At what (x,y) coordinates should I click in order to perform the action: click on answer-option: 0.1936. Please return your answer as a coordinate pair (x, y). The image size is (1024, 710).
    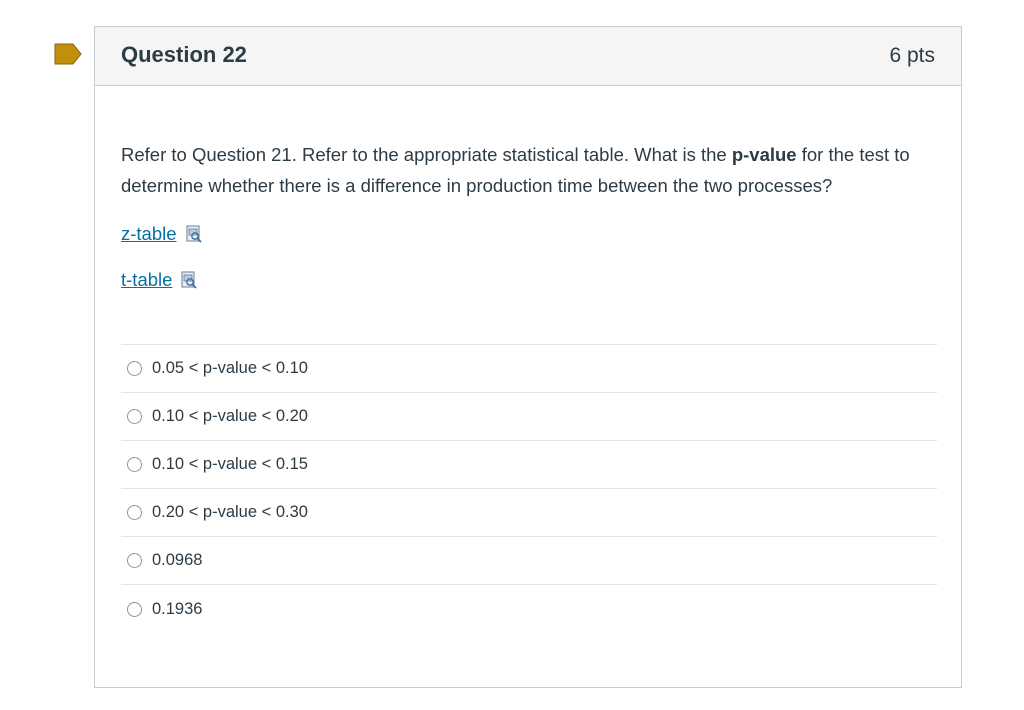
    Looking at the image, I should click on (529, 609).